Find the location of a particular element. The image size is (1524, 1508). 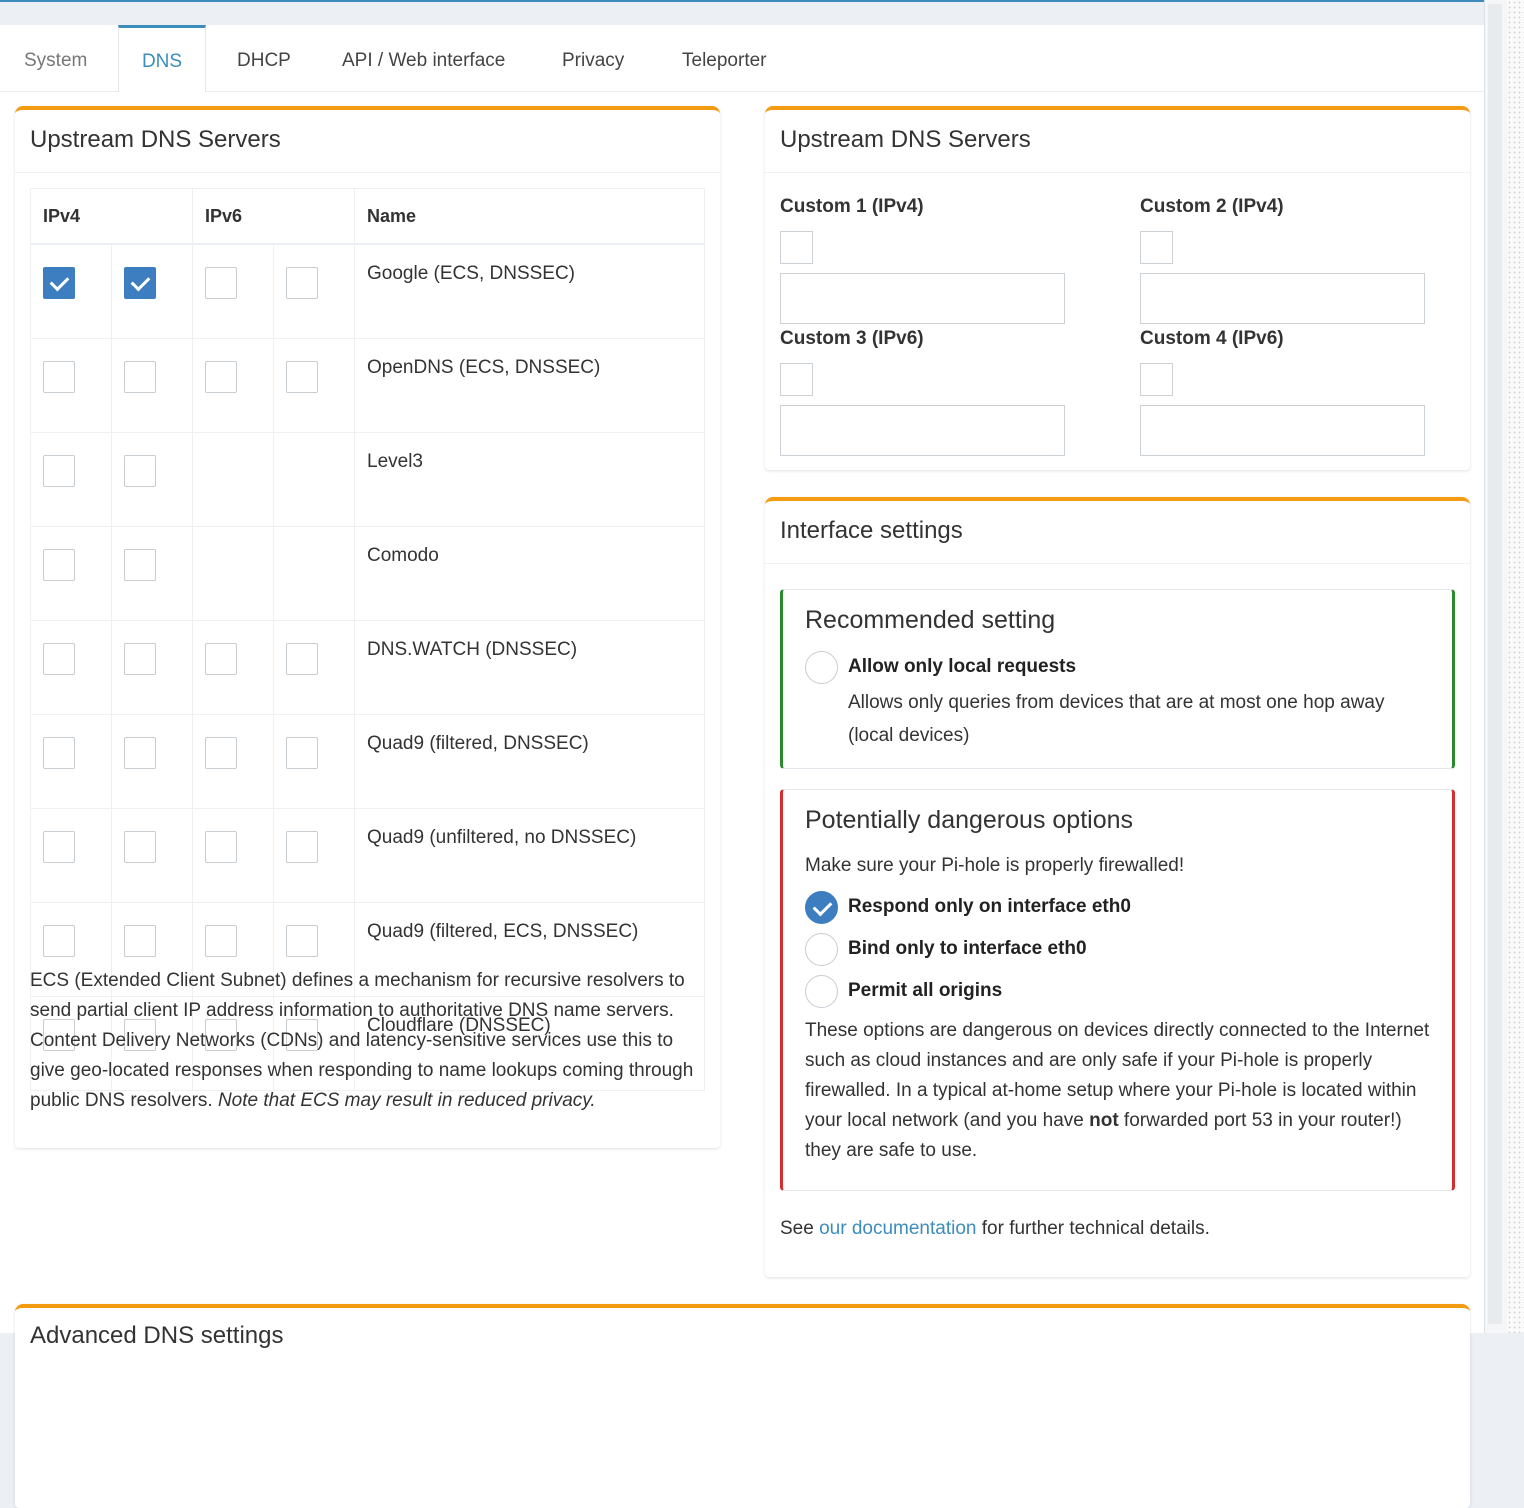

custom4-input is located at coordinates (1282, 430).